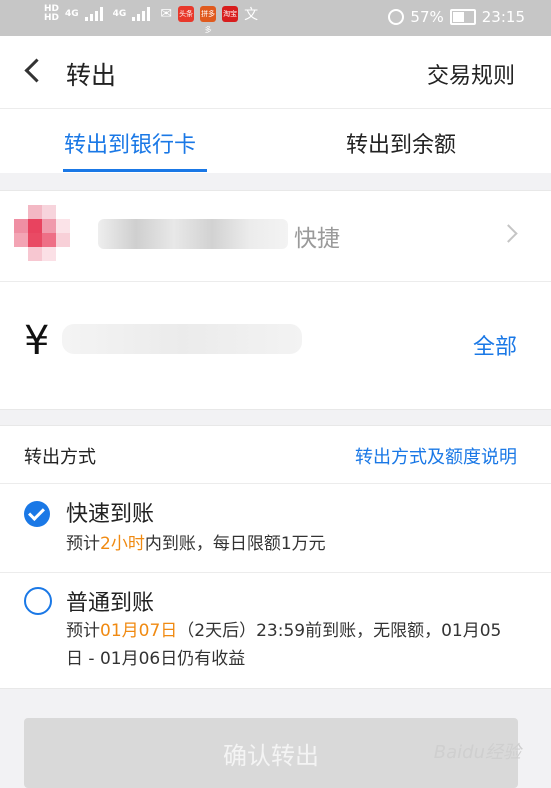  I want to click on tab-to-bank-card: 转出到银行卡, so click(130, 143).